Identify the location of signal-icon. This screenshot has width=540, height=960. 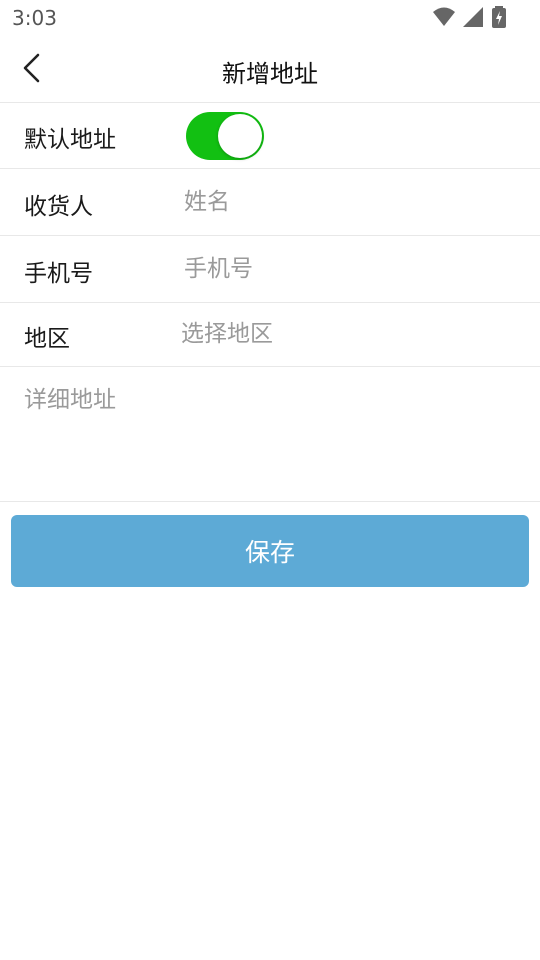
(473, 17).